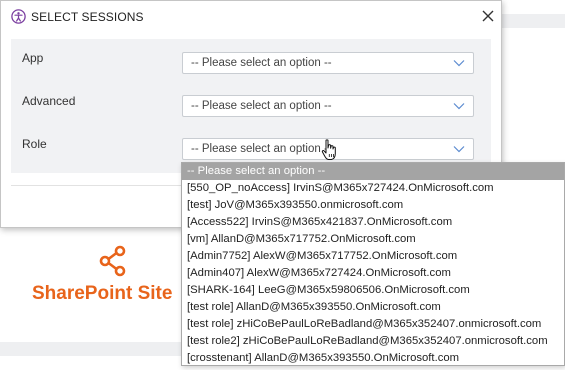  I want to click on close-icon, so click(488, 16).